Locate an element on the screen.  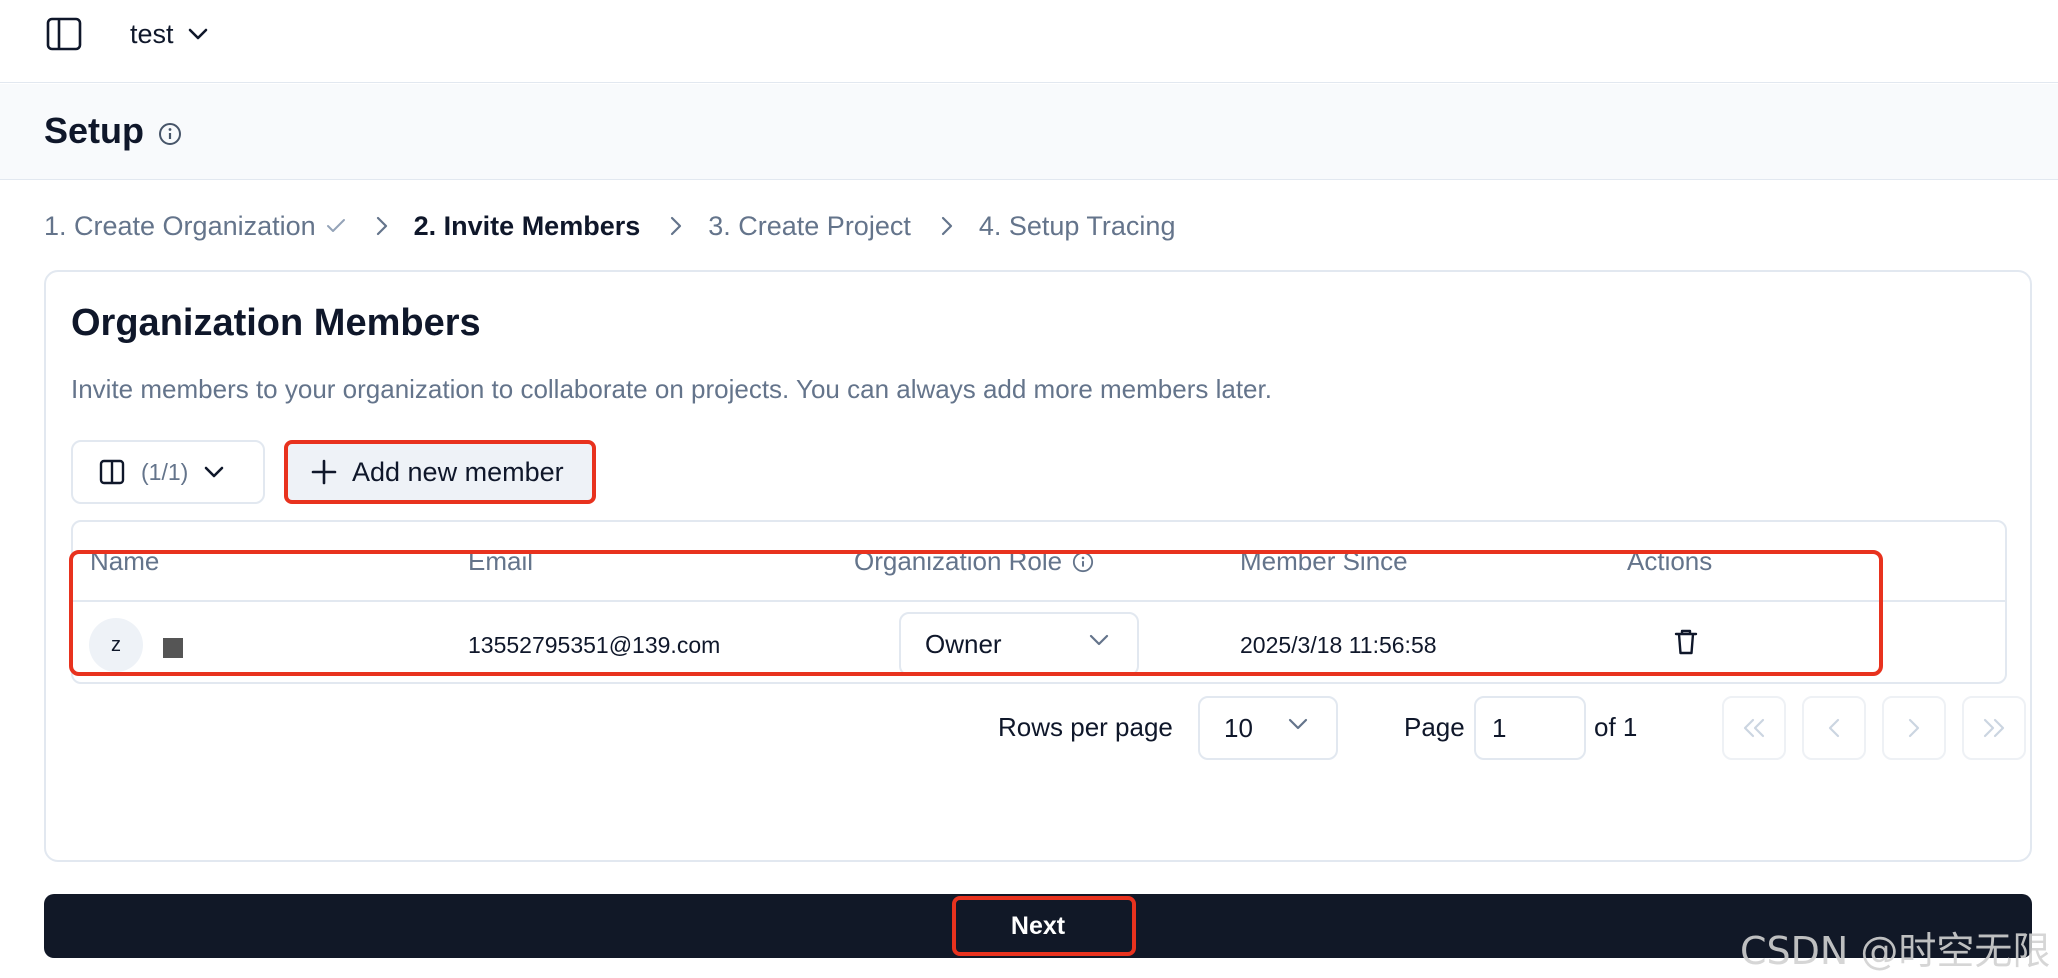
column-count: (1/1) is located at coordinates (165, 471).